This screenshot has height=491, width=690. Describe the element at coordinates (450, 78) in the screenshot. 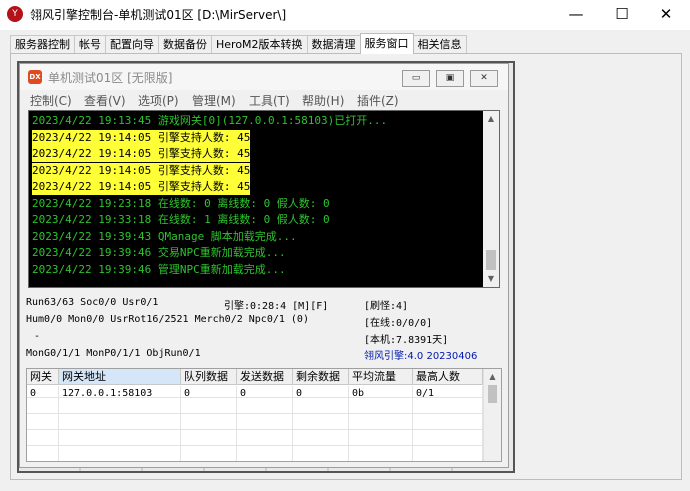

I see `server-restore-button: ▣` at that location.